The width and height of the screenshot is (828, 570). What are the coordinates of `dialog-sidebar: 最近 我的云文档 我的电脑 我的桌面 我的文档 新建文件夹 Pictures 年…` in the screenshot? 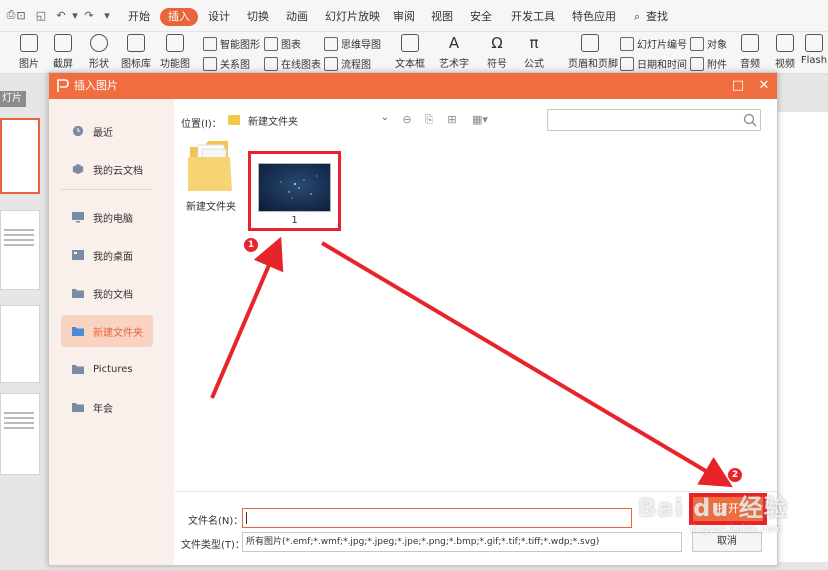 It's located at (111, 332).